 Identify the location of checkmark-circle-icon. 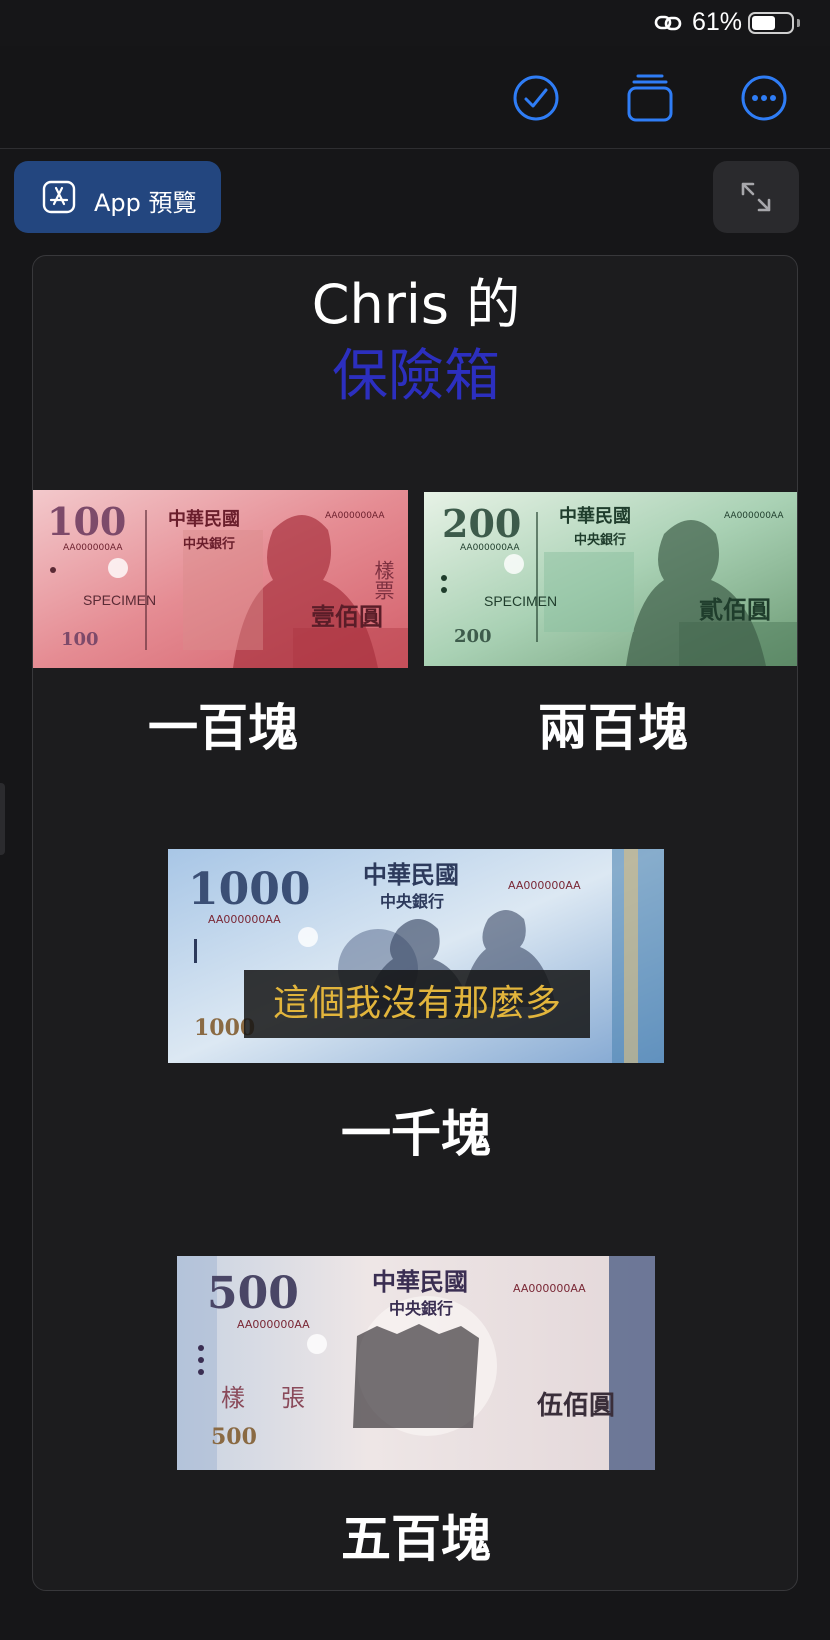
(536, 98).